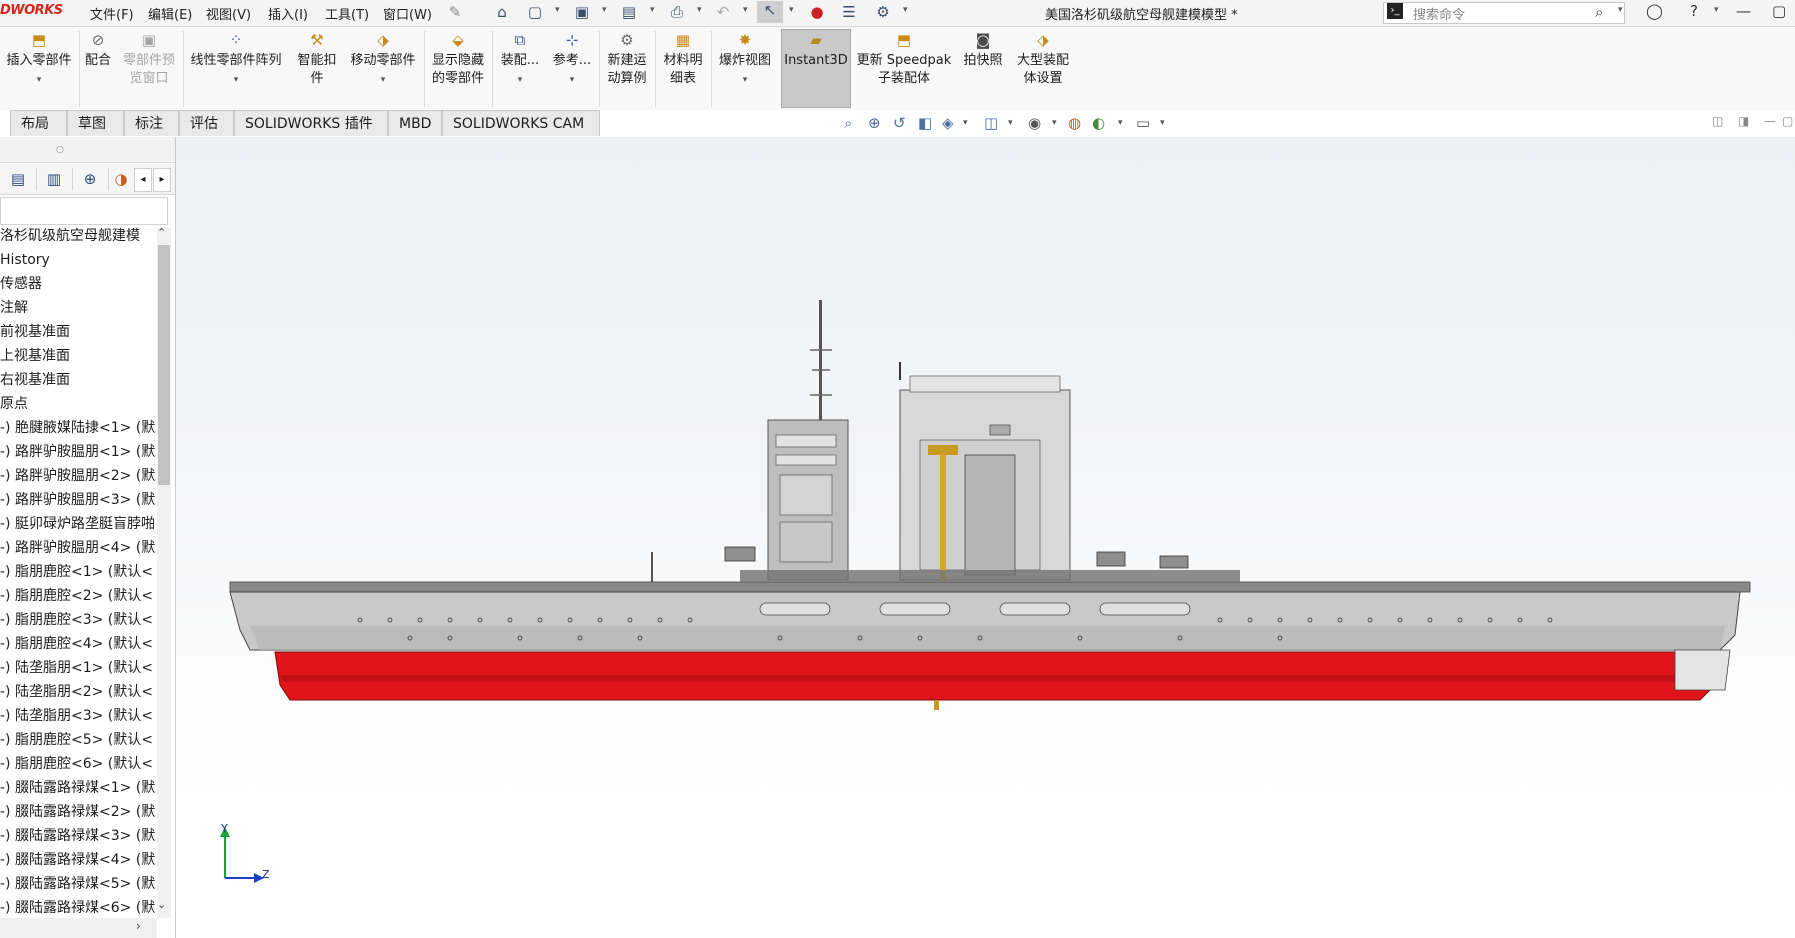 The width and height of the screenshot is (1795, 938). What do you see at coordinates (991, 123) in the screenshot?
I see `view-orientation-icon: ◫` at bounding box center [991, 123].